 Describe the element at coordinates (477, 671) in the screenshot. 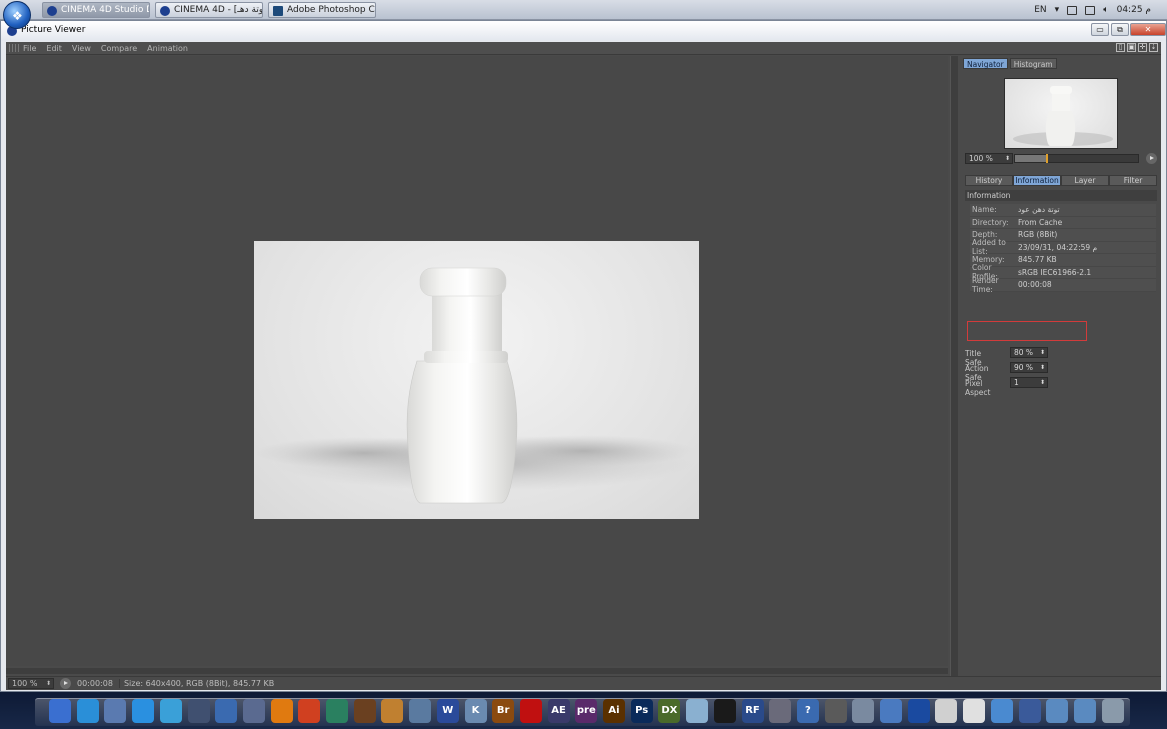

I see `horizontal-scrollbar` at that location.